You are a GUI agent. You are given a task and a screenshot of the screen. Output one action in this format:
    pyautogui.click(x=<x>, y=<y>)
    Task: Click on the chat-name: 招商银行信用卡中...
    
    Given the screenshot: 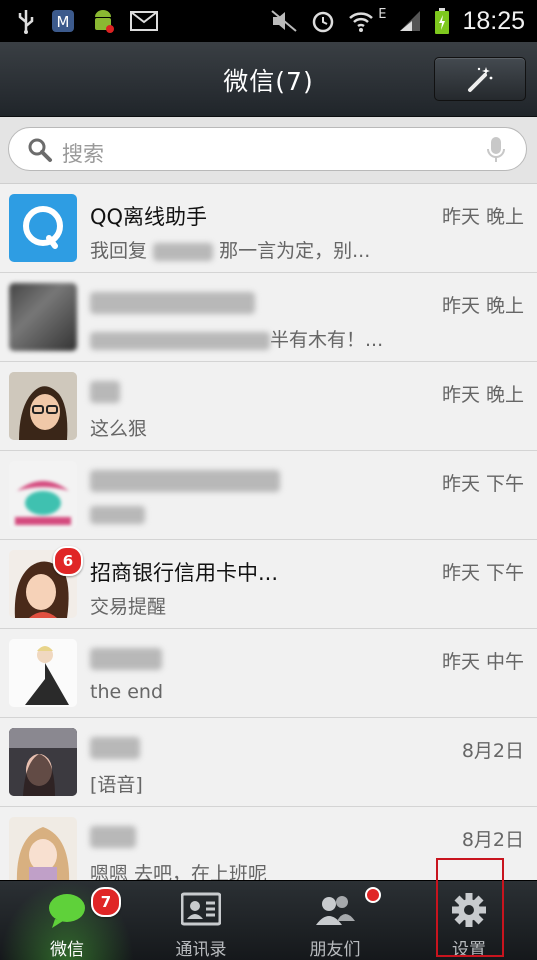 What is the action you would take?
    pyautogui.click(x=184, y=573)
    